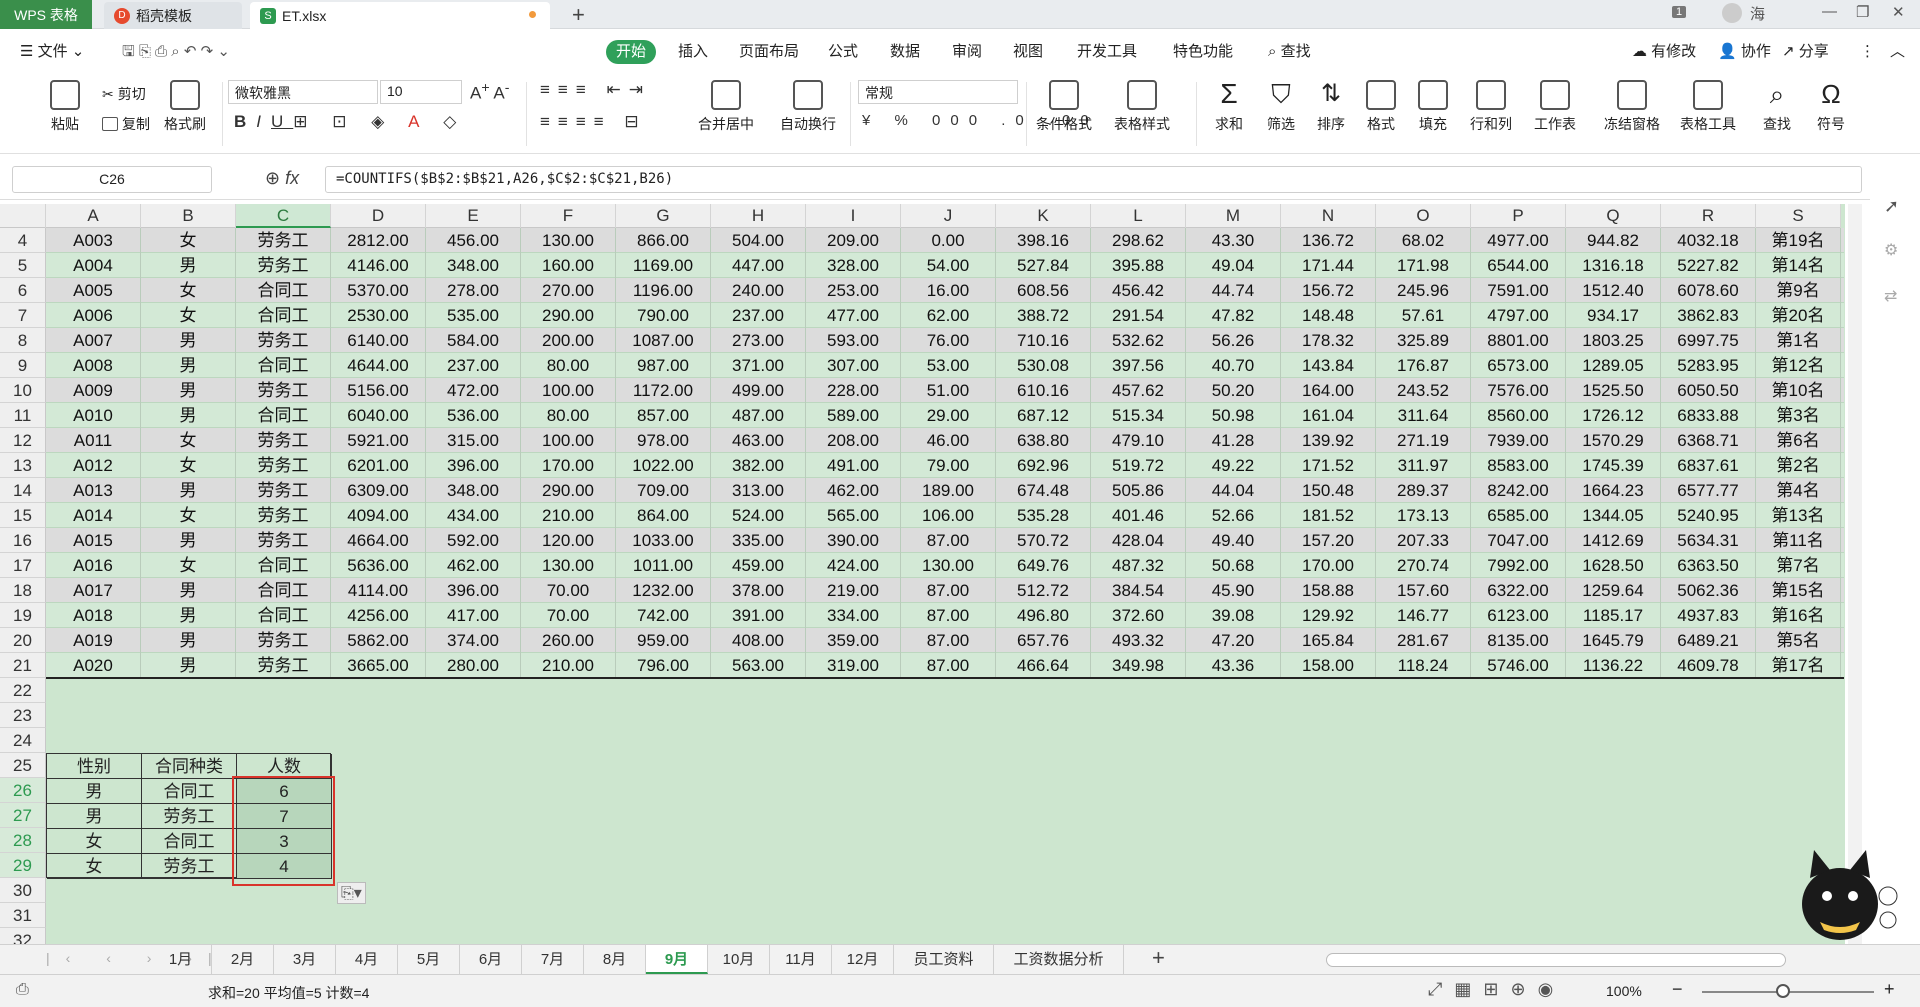  What do you see at coordinates (568, 216) in the screenshot?
I see `column-header-F: F` at bounding box center [568, 216].